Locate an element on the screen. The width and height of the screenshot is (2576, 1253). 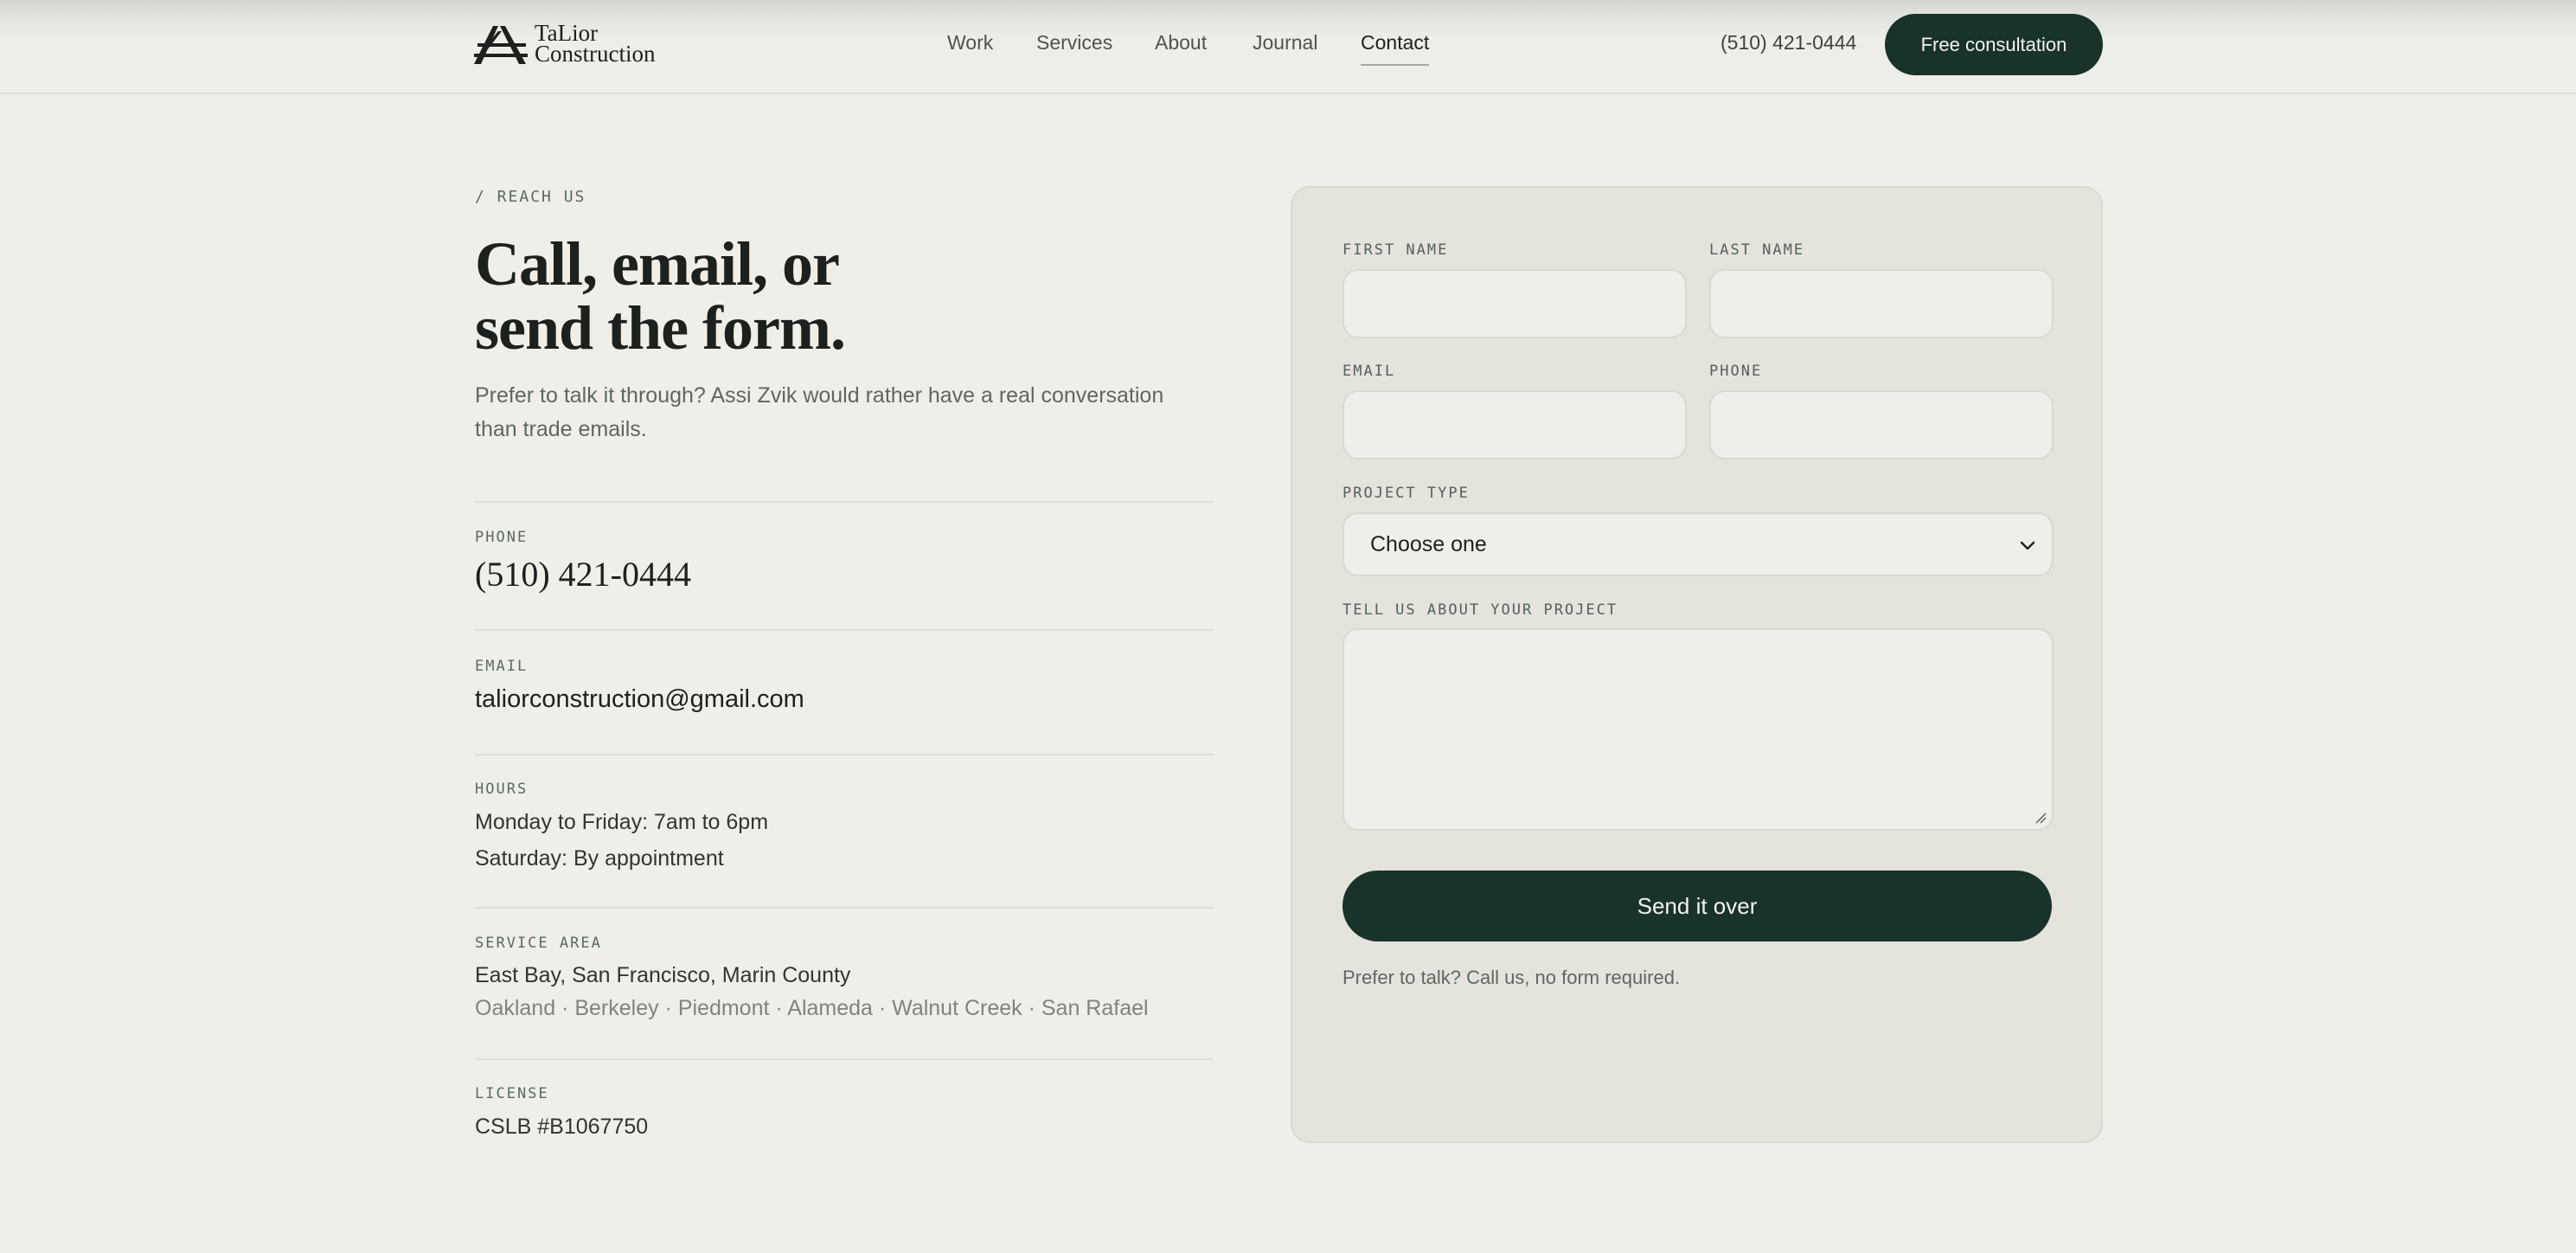
phone-field is located at coordinates (1881, 424).